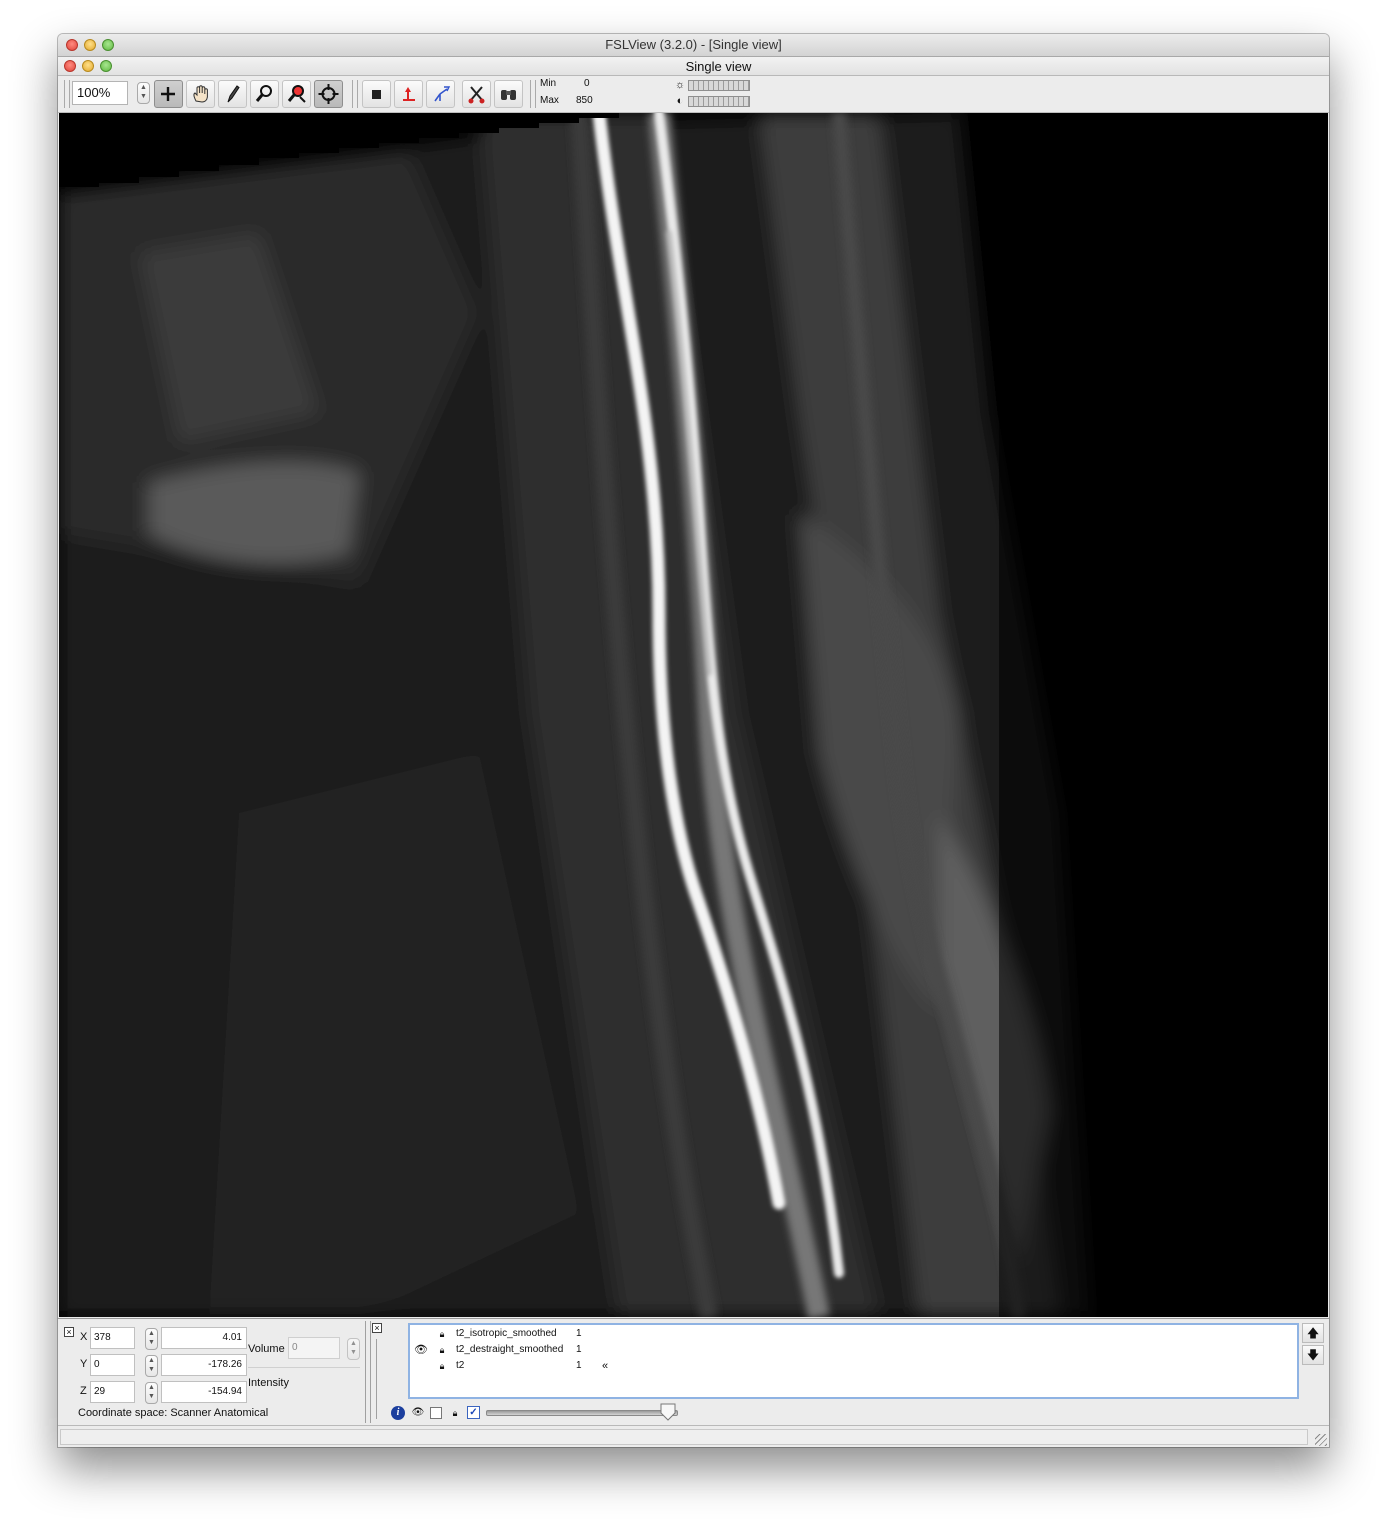 The image size is (1386, 1527). I want to click on move-layer-down-button: 🡇︎, so click(1313, 1355).